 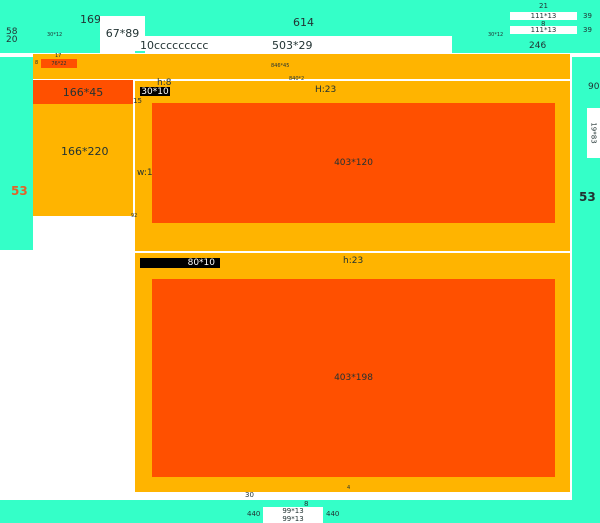 I want to click on box-30x10: 30*10, so click(x=155, y=91).